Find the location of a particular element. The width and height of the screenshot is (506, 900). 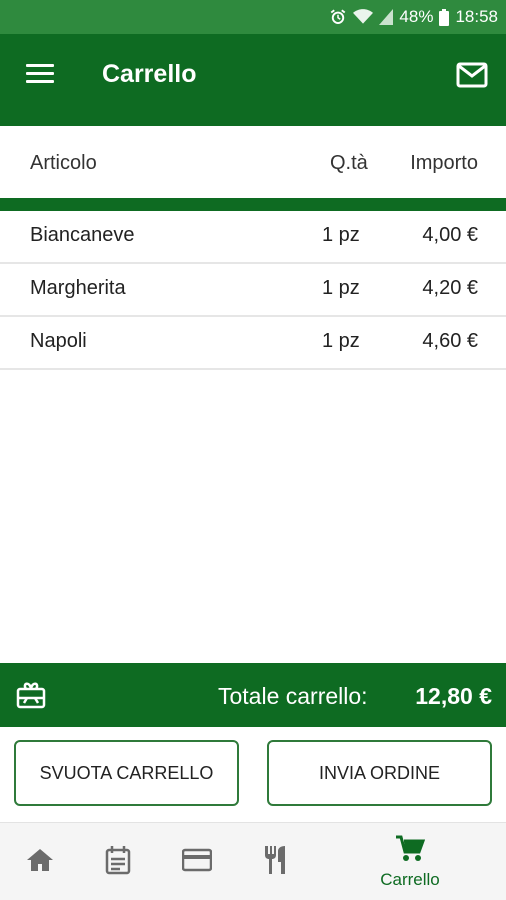

header-amount: Importo is located at coordinates (444, 163).